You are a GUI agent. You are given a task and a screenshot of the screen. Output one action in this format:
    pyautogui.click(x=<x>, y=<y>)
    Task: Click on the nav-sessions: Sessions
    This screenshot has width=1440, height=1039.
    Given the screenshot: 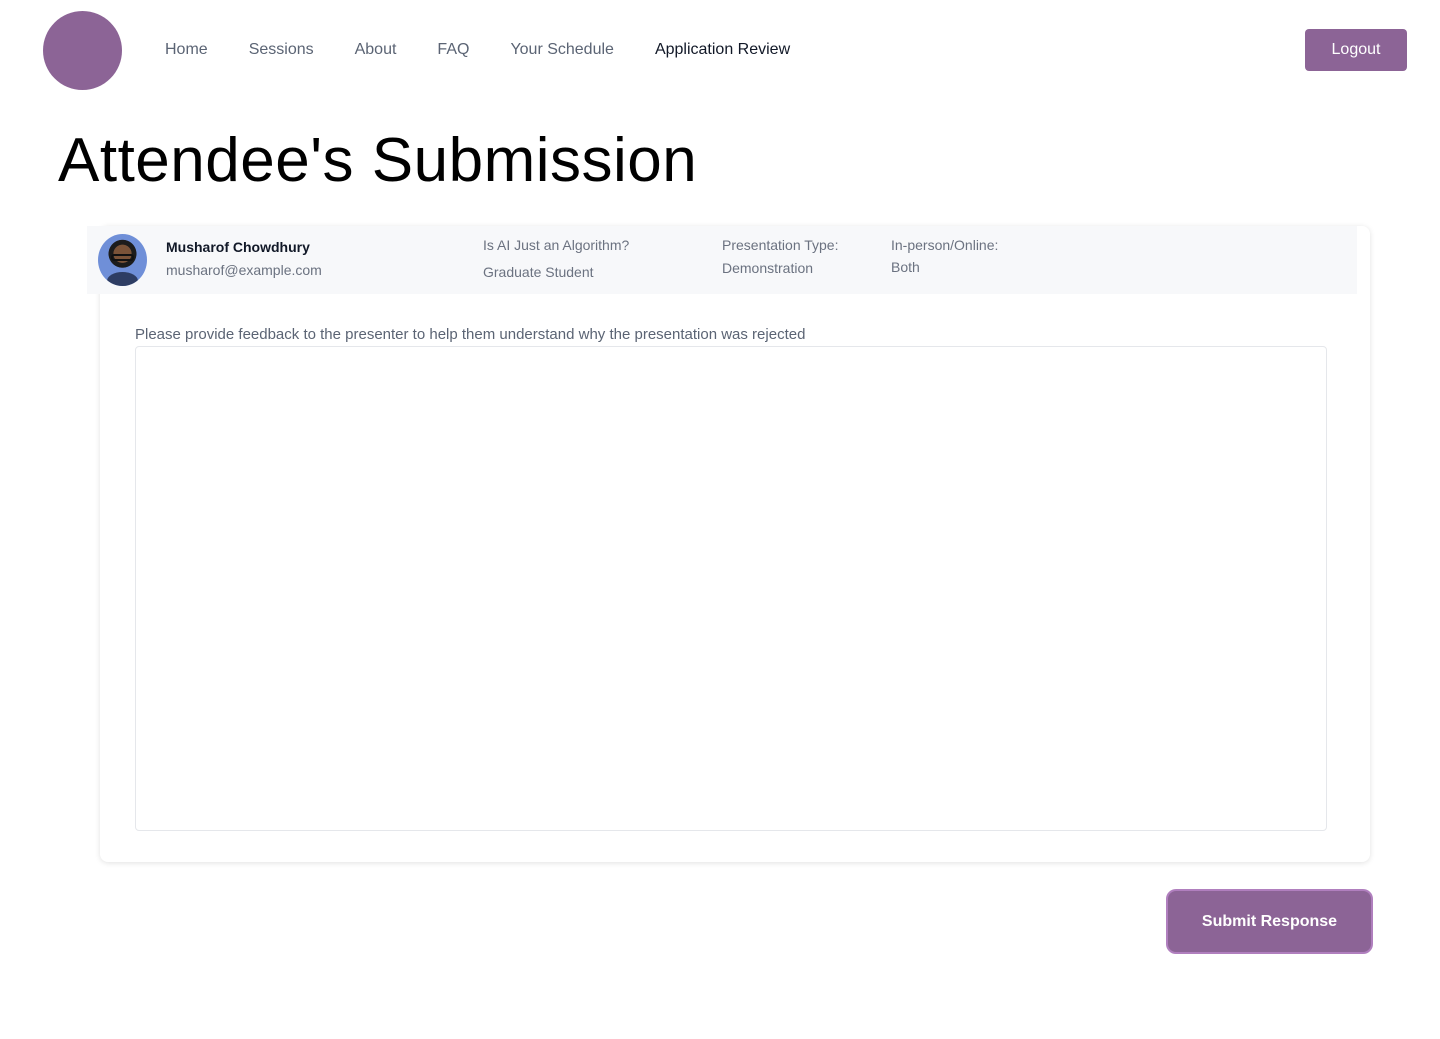 What is the action you would take?
    pyautogui.click(x=281, y=50)
    